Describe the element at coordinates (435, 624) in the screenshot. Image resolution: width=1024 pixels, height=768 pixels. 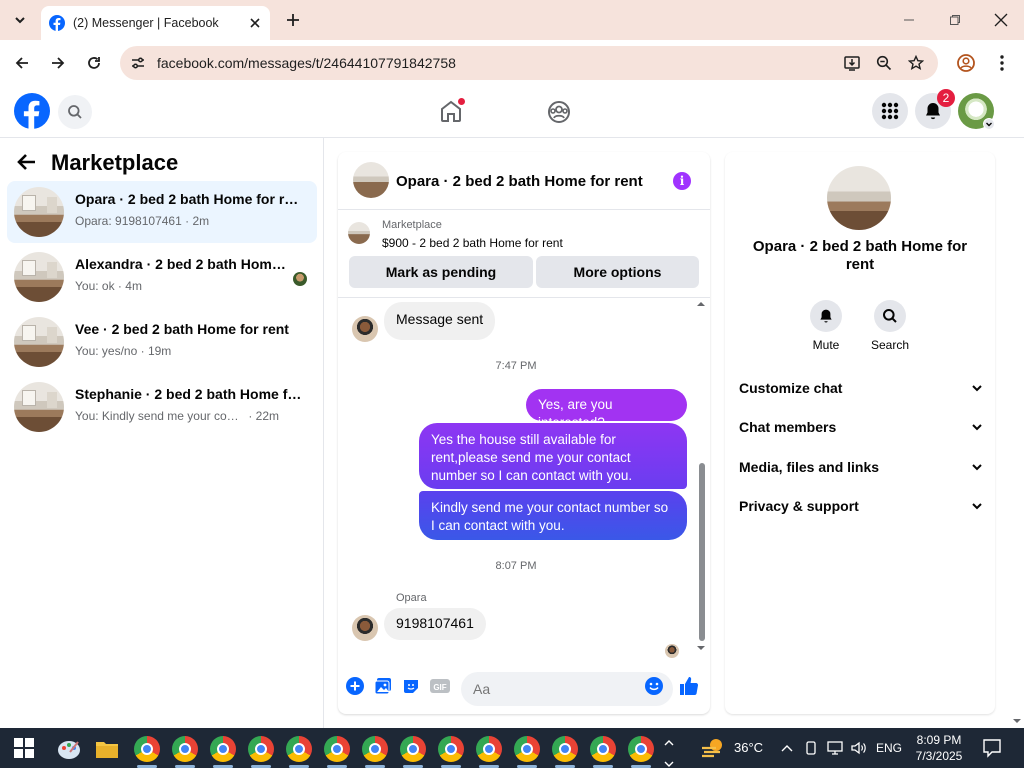
I see `message-bubble-incoming: 9198107461` at that location.